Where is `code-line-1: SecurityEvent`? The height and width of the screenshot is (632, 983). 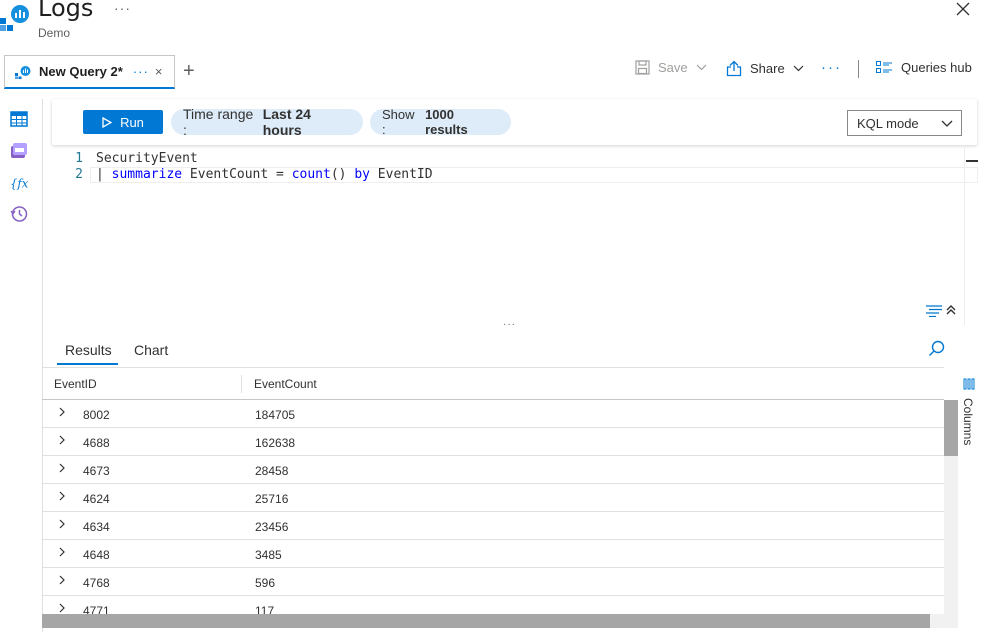 code-line-1: SecurityEvent is located at coordinates (147, 158).